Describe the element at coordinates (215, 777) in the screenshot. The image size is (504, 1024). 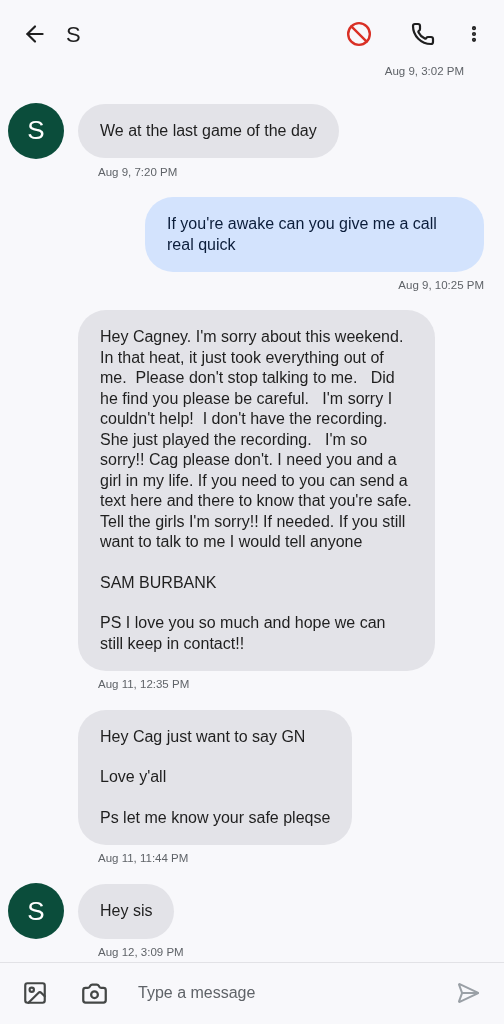
I see `message-bubble: Hey Cag just want to say GN Love y'all Ps let me know your safe pleqse` at that location.